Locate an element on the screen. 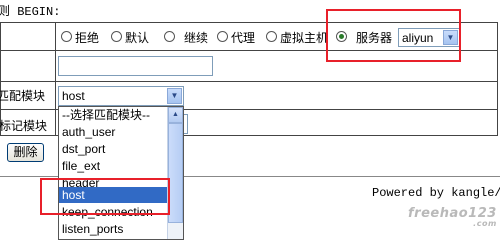  column-divider is located at coordinates (55, 79).